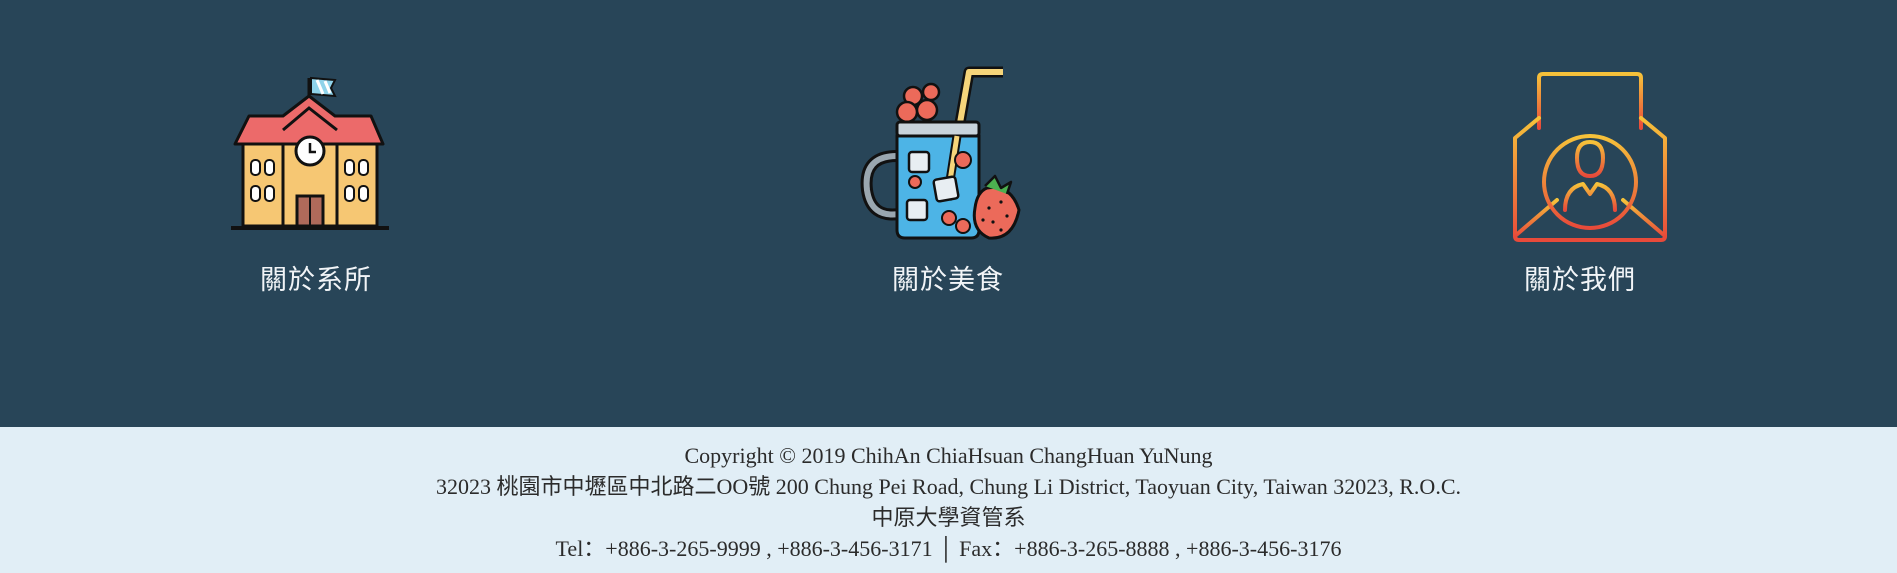  I want to click on tile-label: 關於美食, so click(948, 280).